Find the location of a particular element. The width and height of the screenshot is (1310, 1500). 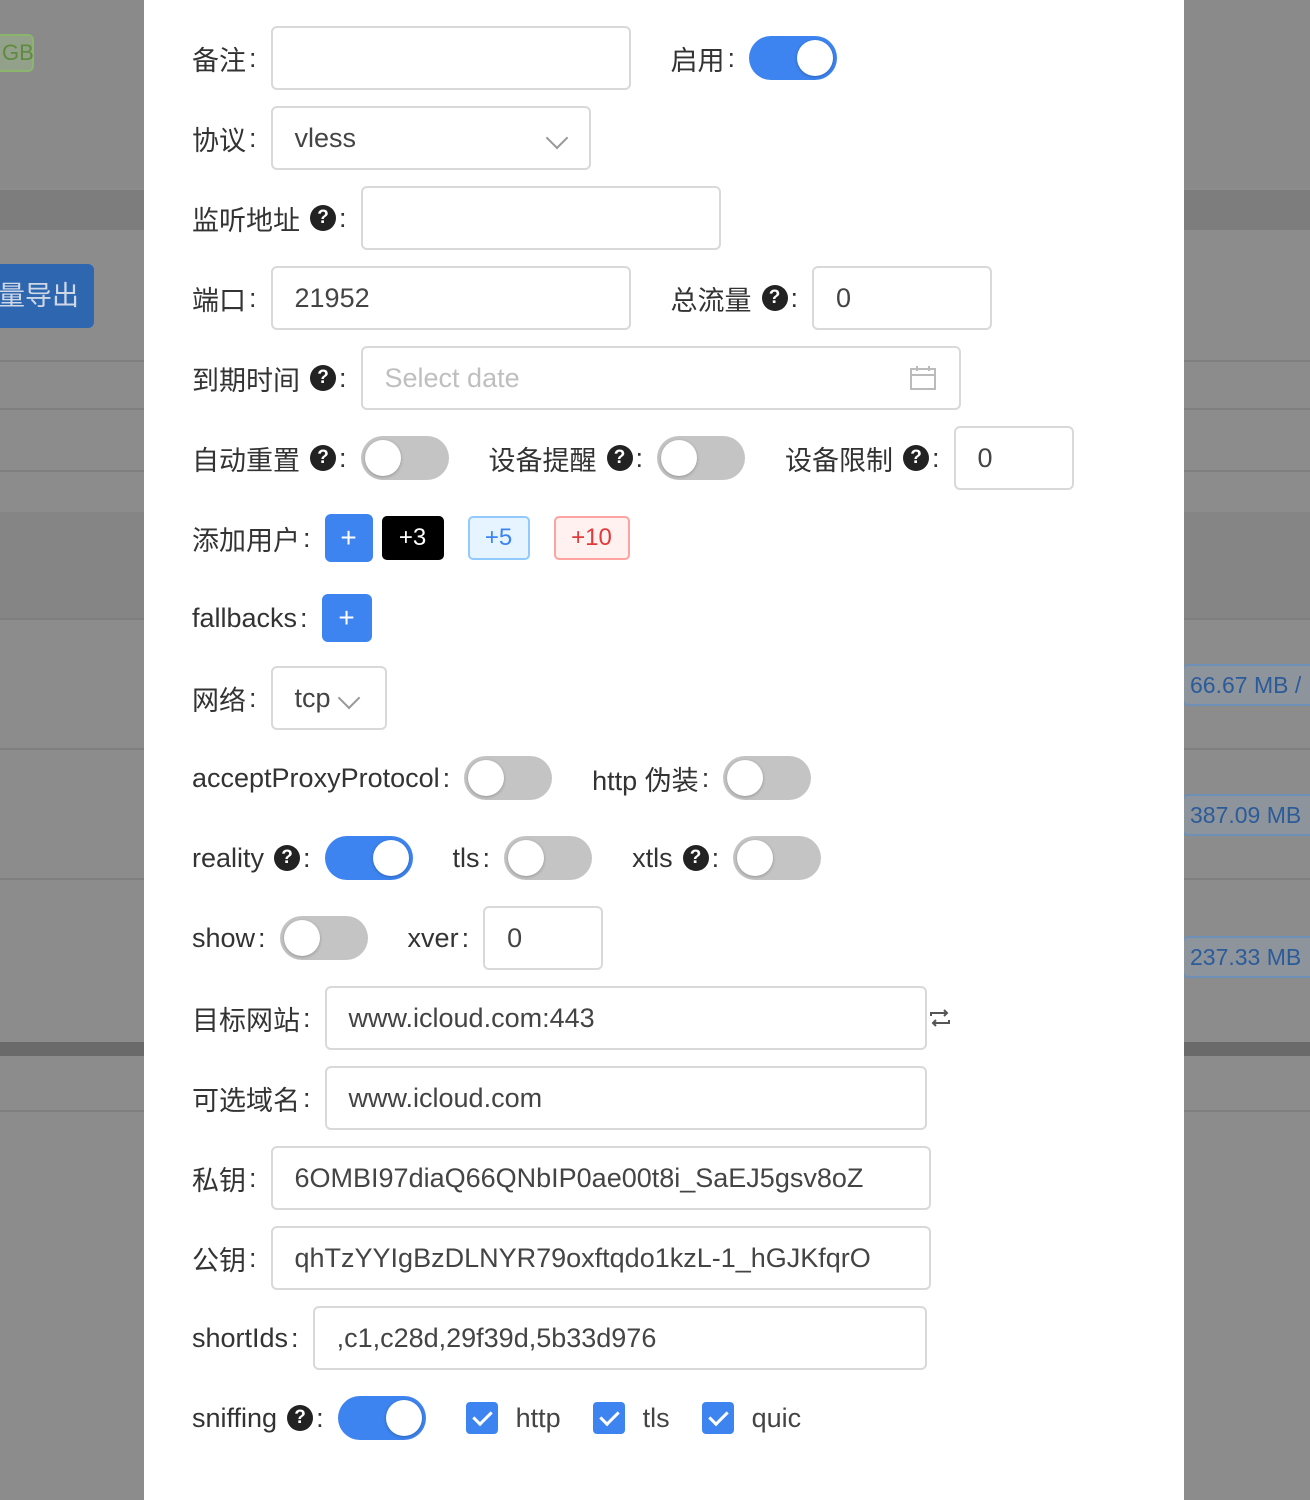

short-ids-label: shortIds: is located at coordinates (245, 1337).